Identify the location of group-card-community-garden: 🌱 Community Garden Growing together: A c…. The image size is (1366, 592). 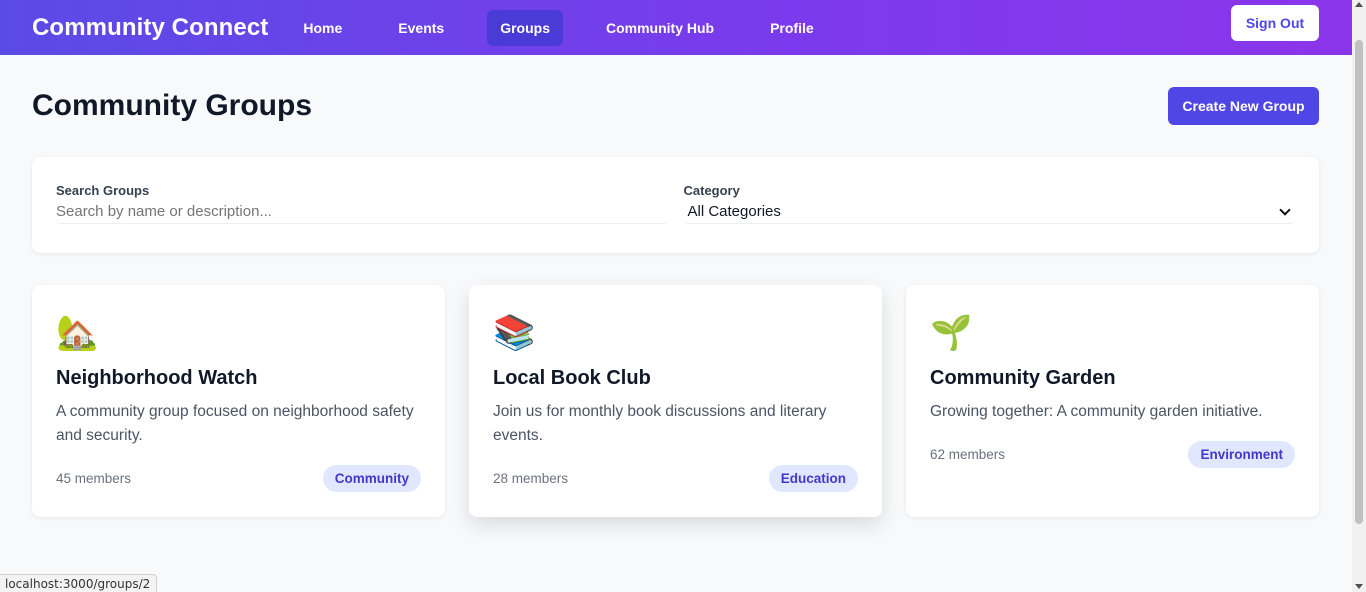
(1112, 401).